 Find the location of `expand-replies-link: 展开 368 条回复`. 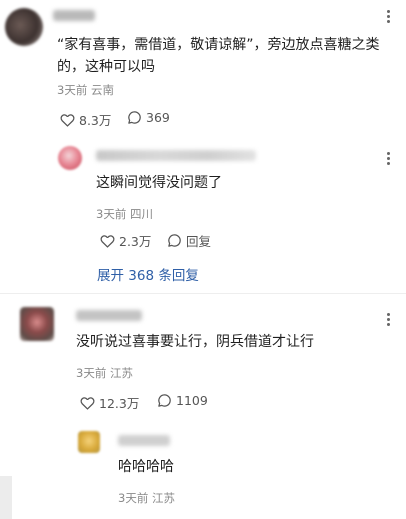

expand-replies-link: 展开 368 条回复 is located at coordinates (148, 274).